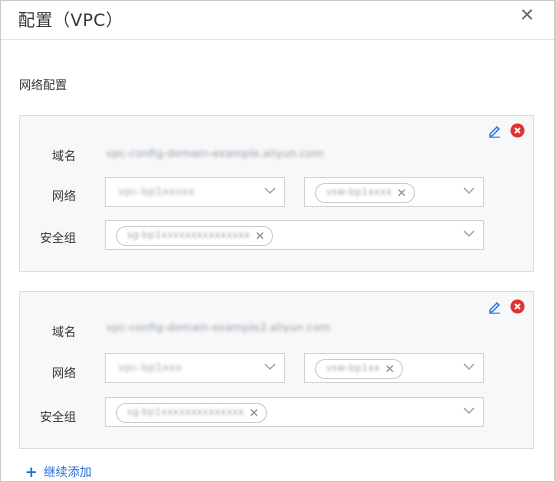 The image size is (555, 482). Describe the element at coordinates (365, 193) in the screenshot. I see `vswitch-tag: vsw-bp1xxxx ✕` at that location.